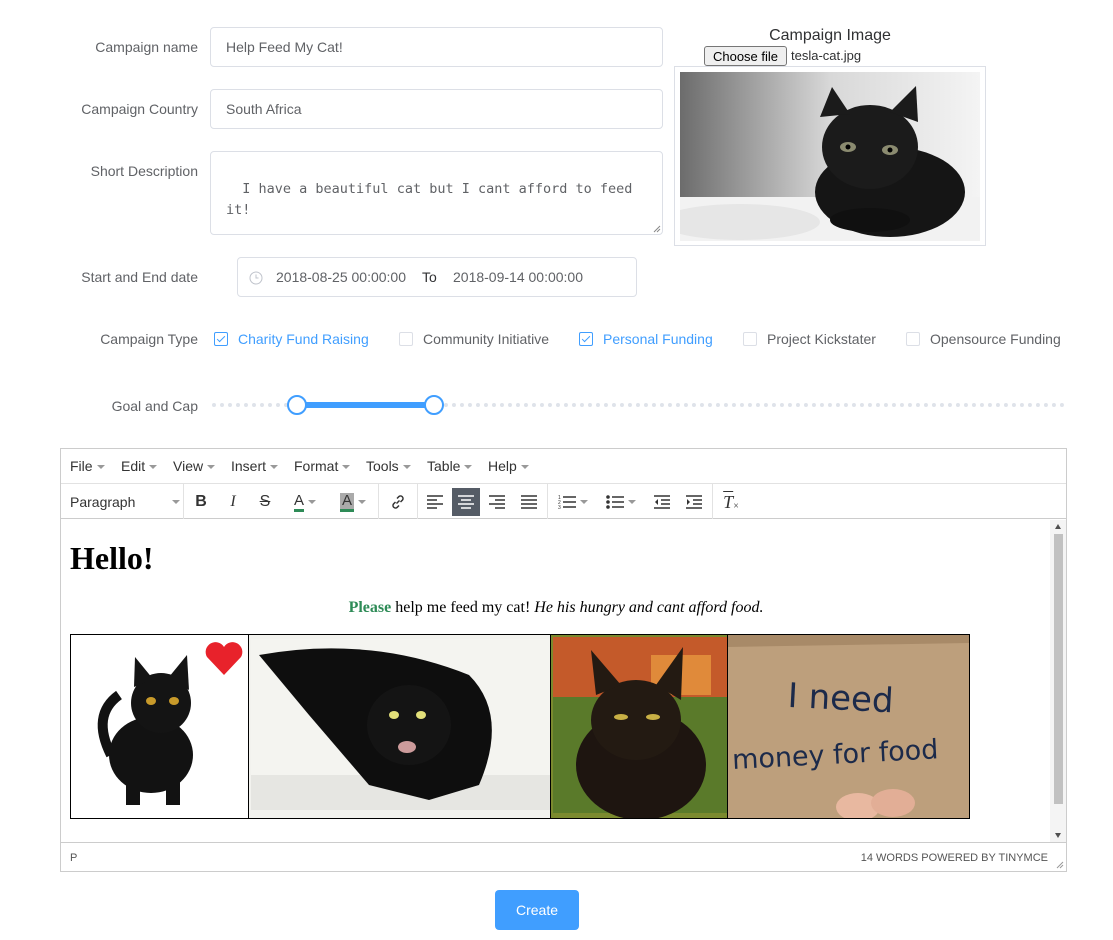  Describe the element at coordinates (621, 502) in the screenshot. I see `bullet-list-icon` at that location.